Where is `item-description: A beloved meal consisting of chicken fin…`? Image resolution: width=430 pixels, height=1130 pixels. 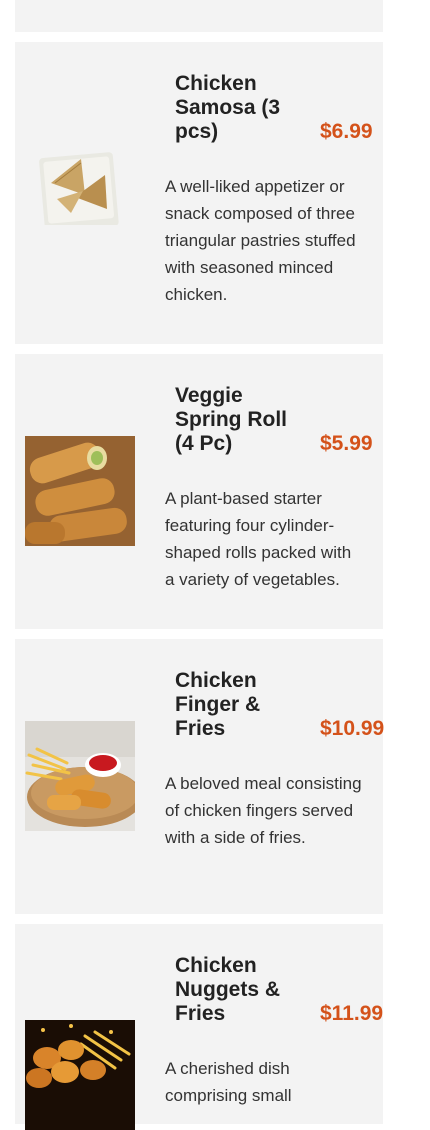 item-description: A beloved meal consisting of chicken fin… is located at coordinates (263, 810).